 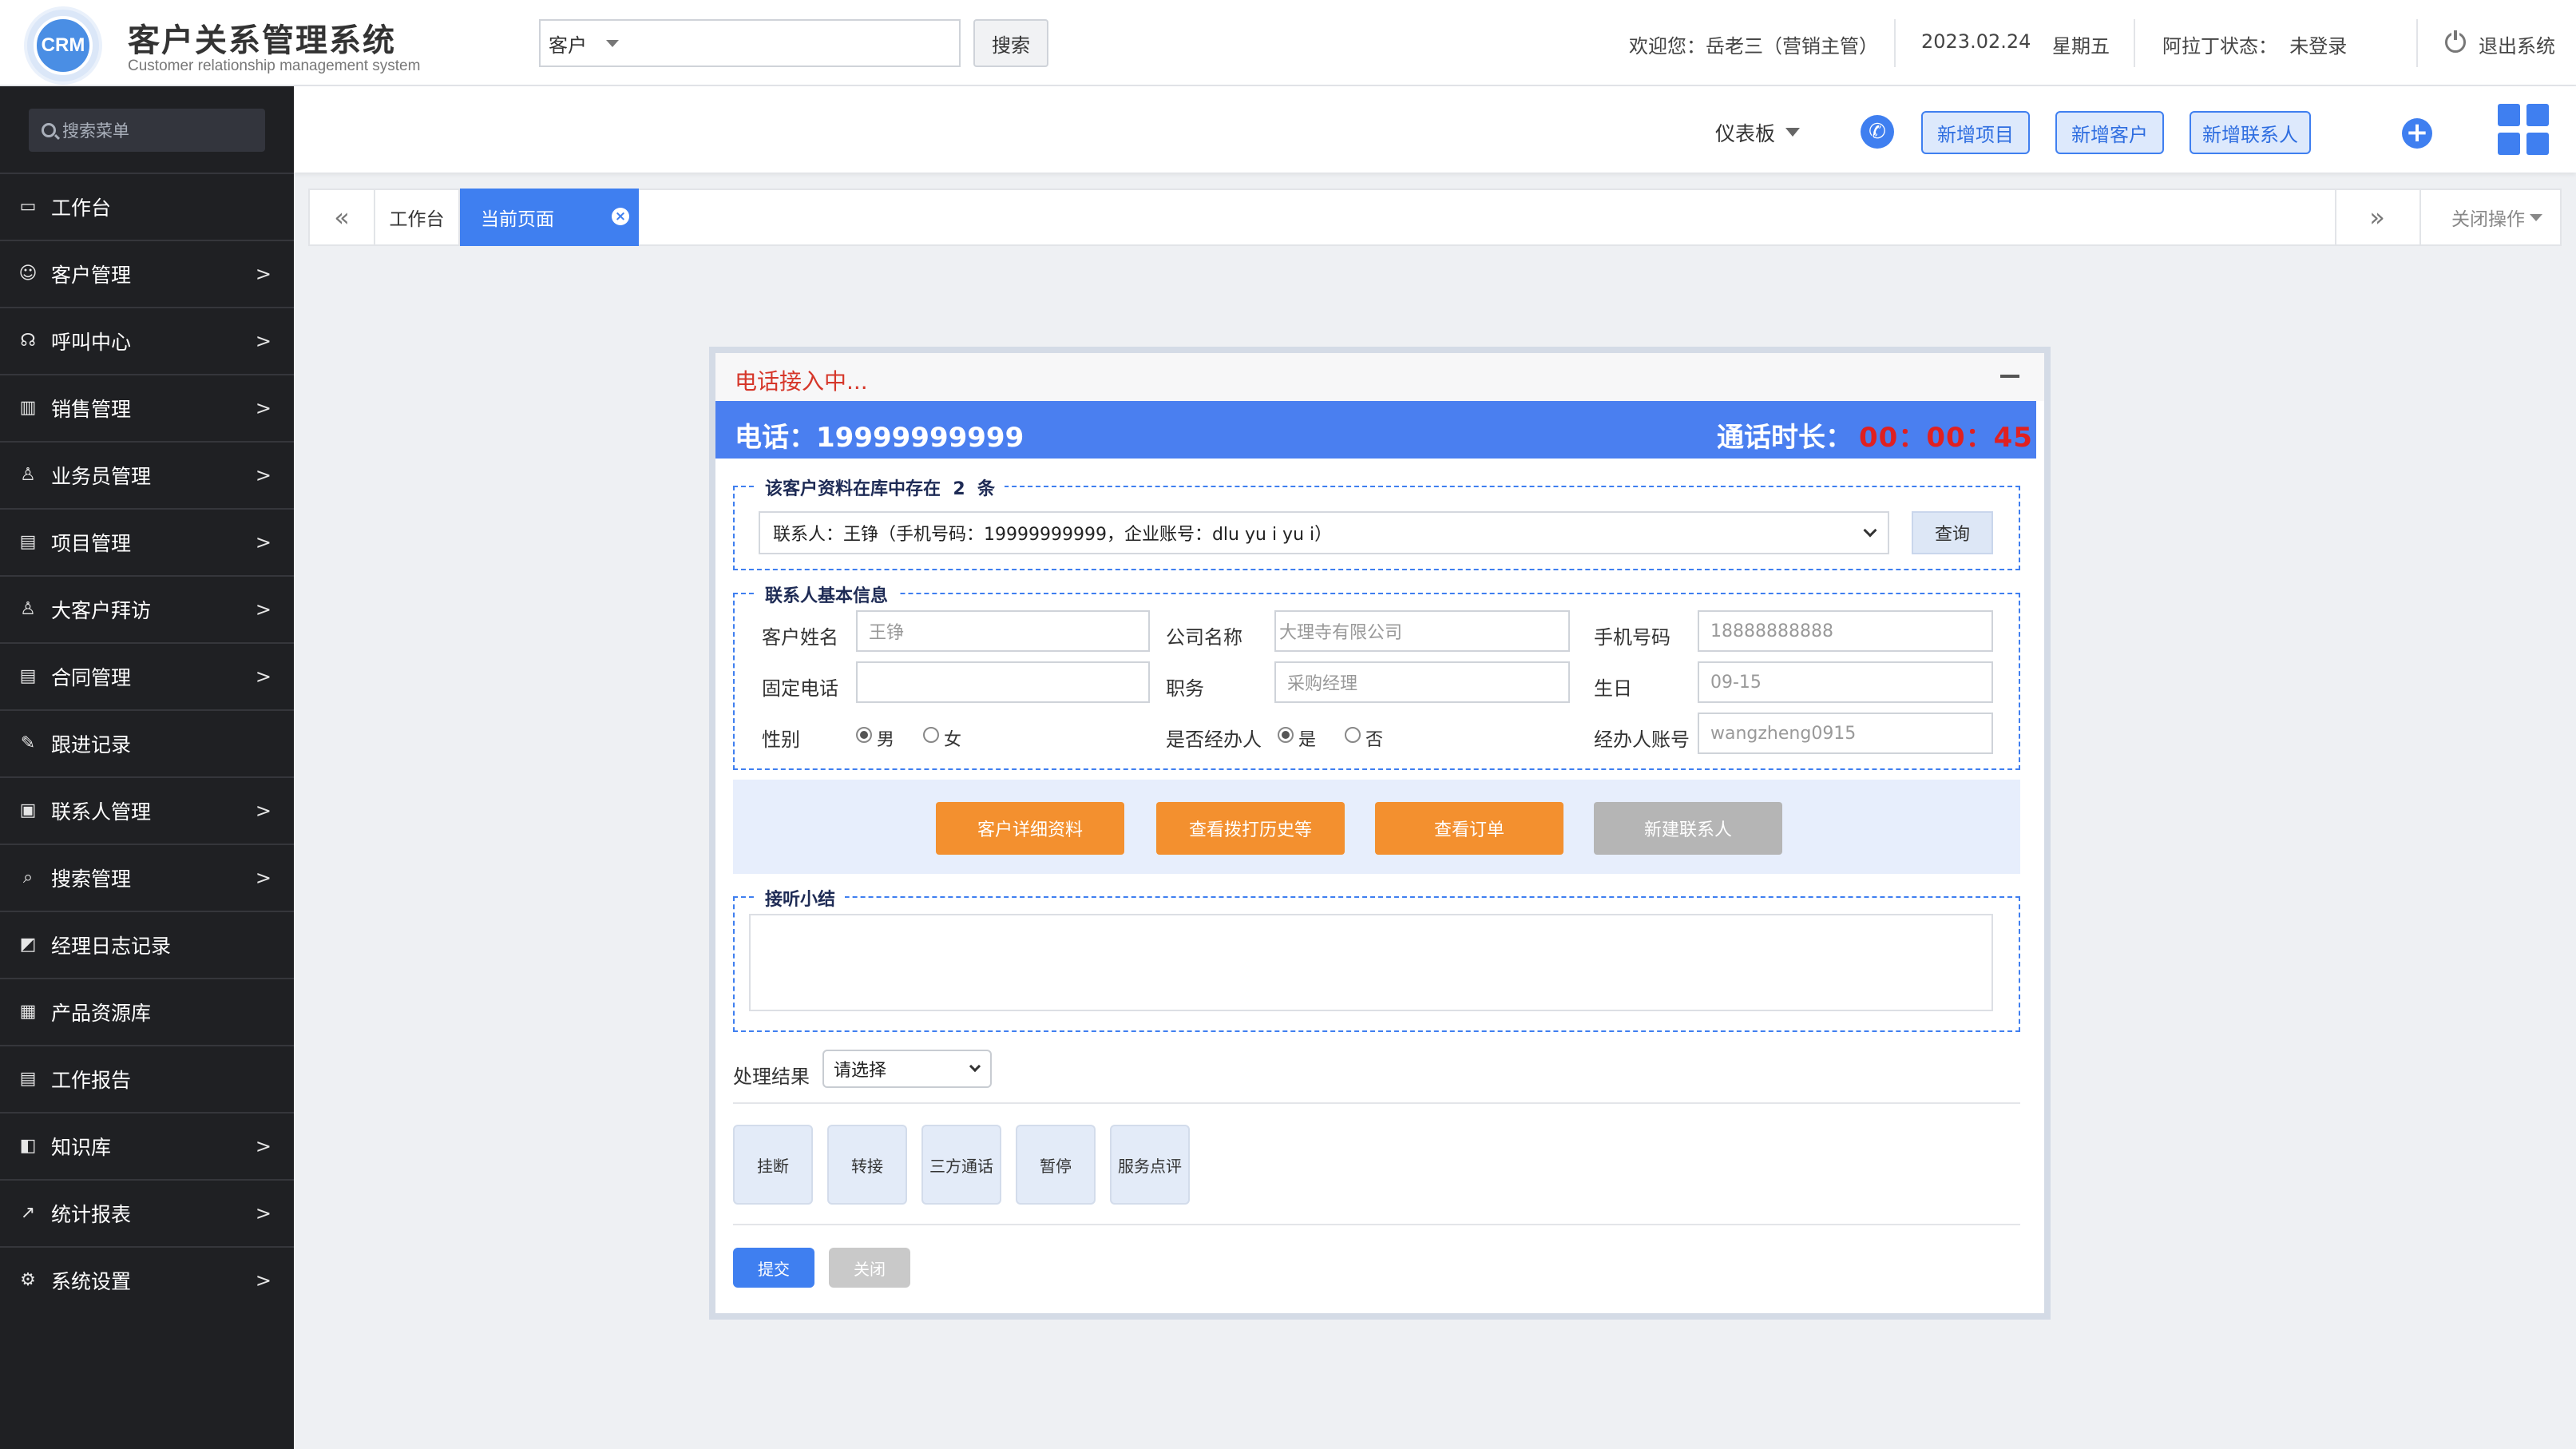 What do you see at coordinates (147, 474) in the screenshot?
I see `sidebar-item: ♙ 业务员管理 >` at bounding box center [147, 474].